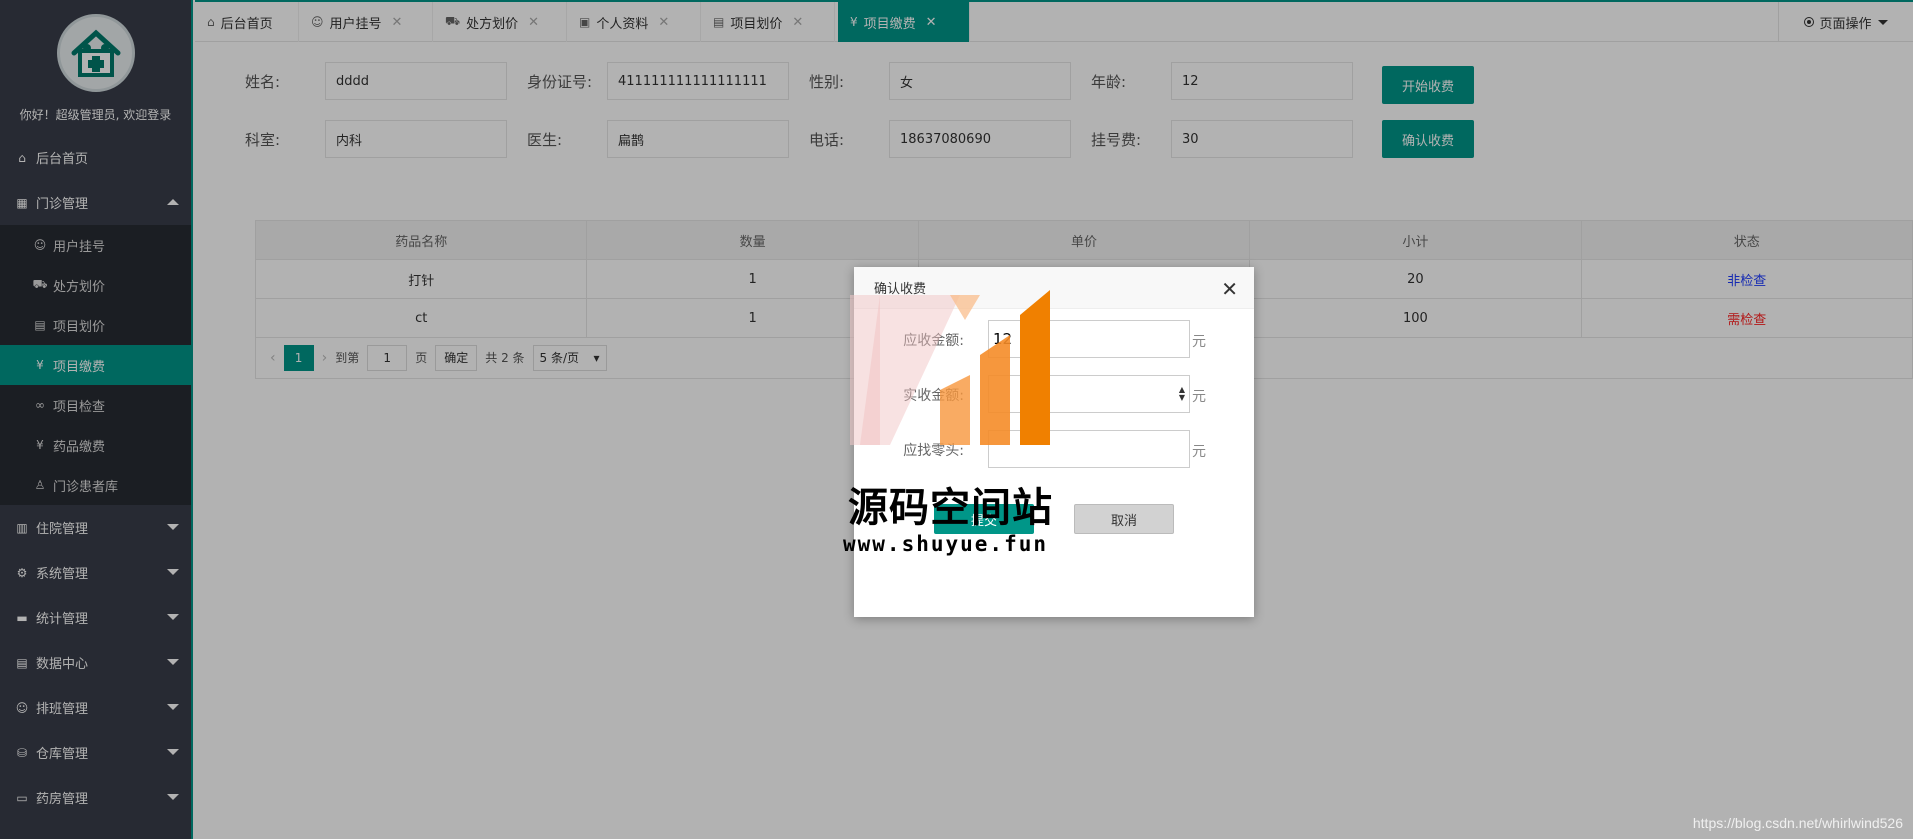 Image resolution: width=1913 pixels, height=839 pixels. Describe the element at coordinates (1797, 823) in the screenshot. I see `csdn-watermark: https://blog.csdn.net/whirlwind526` at that location.